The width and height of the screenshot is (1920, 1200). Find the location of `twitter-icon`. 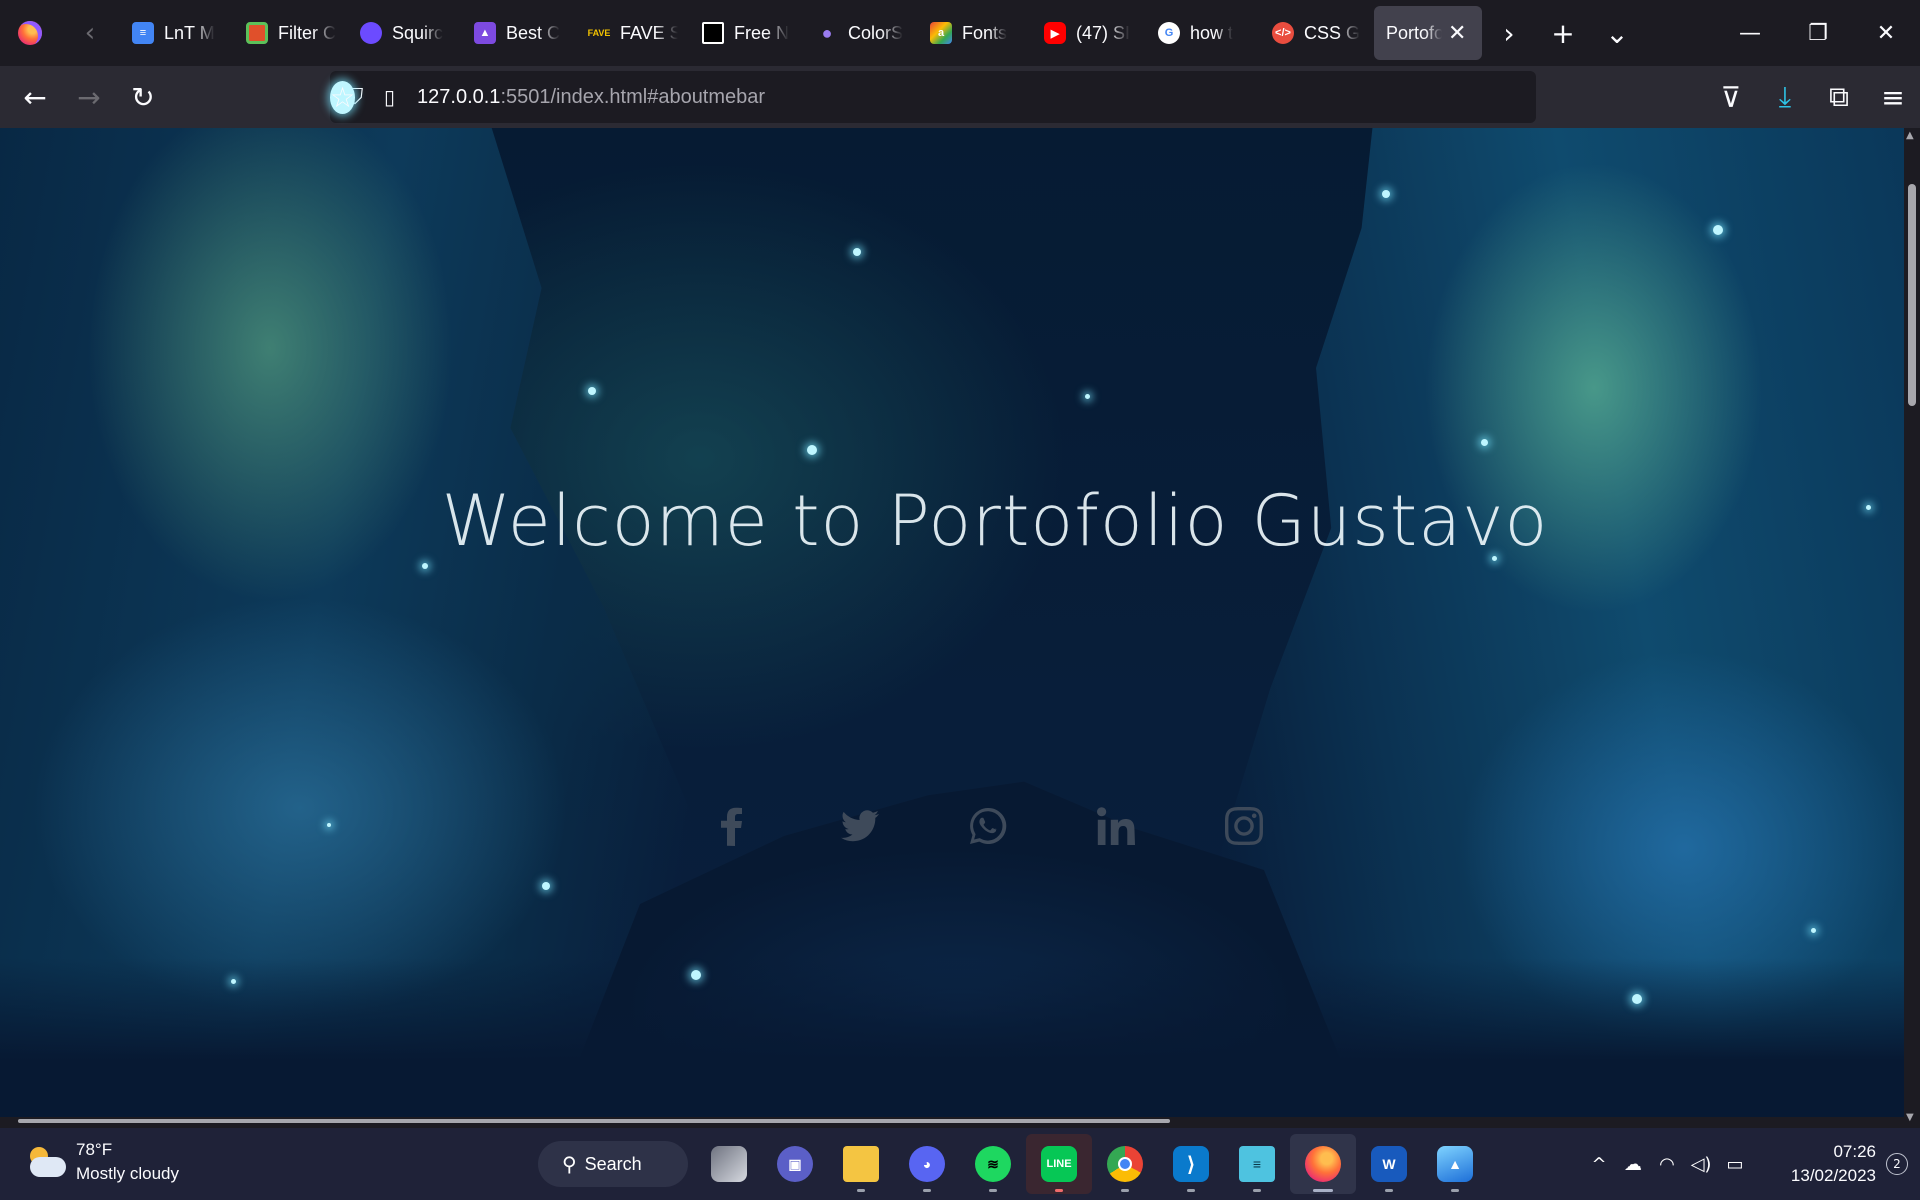

twitter-icon is located at coordinates (860, 826).